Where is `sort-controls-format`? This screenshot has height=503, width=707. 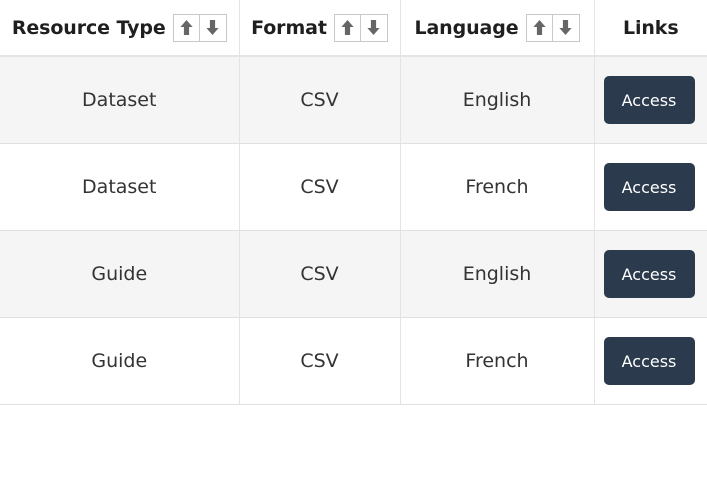 sort-controls-format is located at coordinates (360, 27).